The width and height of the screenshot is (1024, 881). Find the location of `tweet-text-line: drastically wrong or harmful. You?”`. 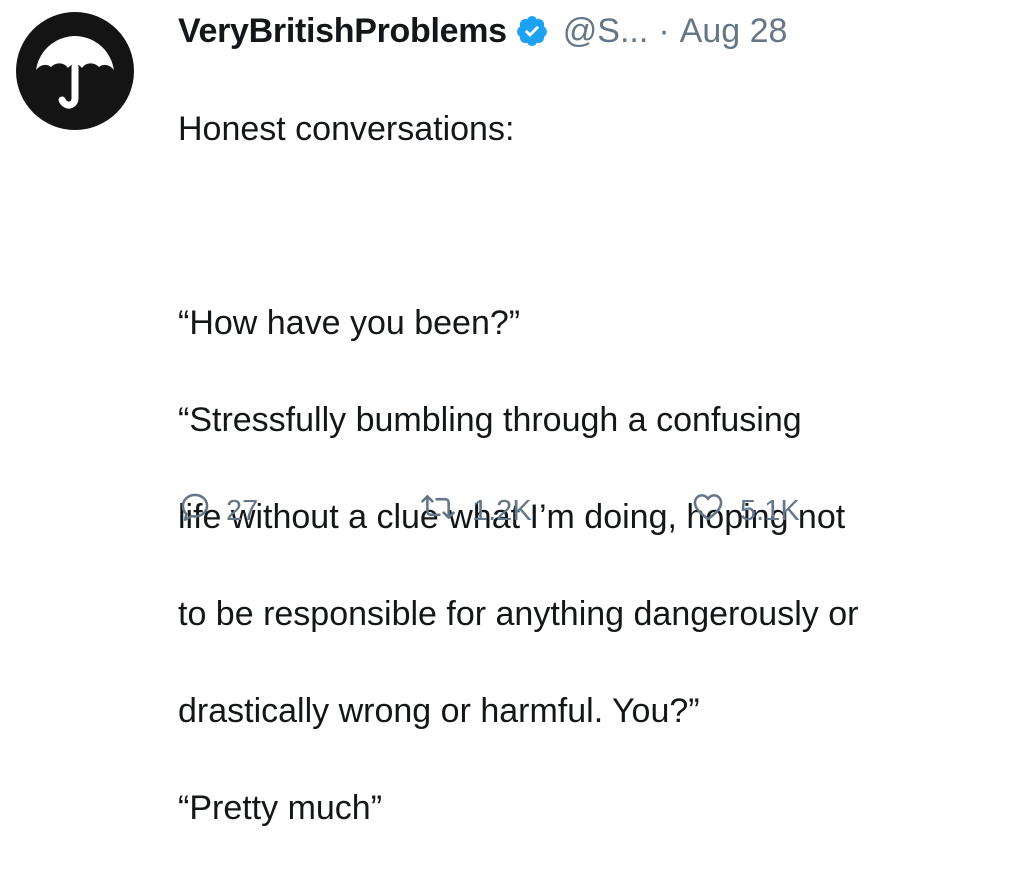

tweet-text-line: drastically wrong or harmful. You?” is located at coordinates (439, 710).